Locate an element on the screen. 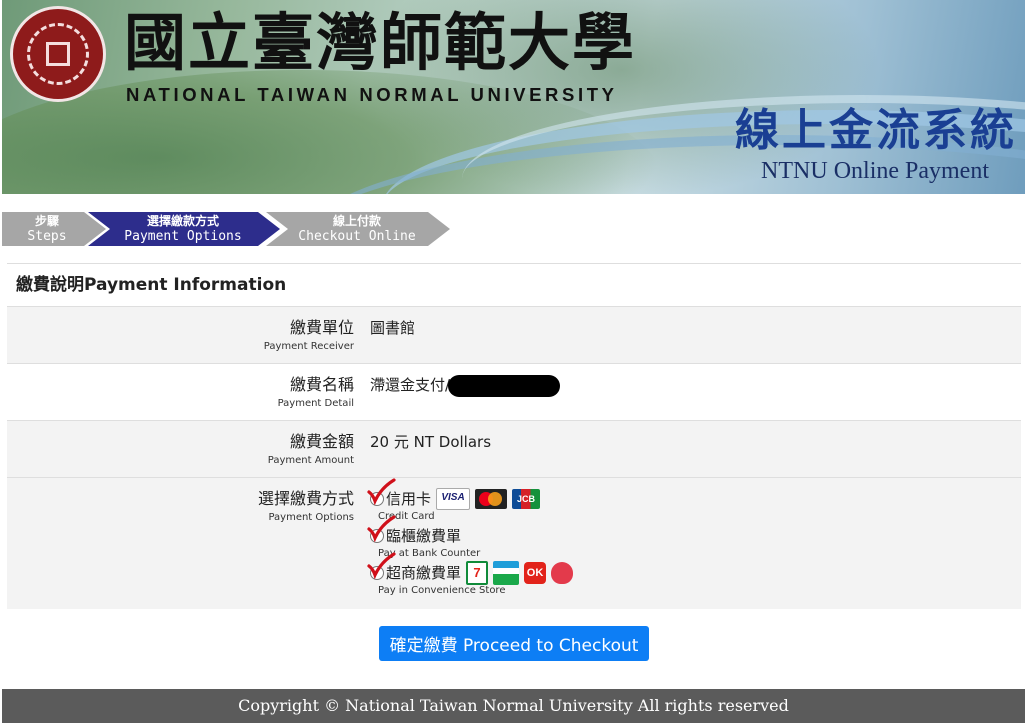 The width and height of the screenshot is (1027, 723). jcb-logo-icon: JCB is located at coordinates (526, 499).